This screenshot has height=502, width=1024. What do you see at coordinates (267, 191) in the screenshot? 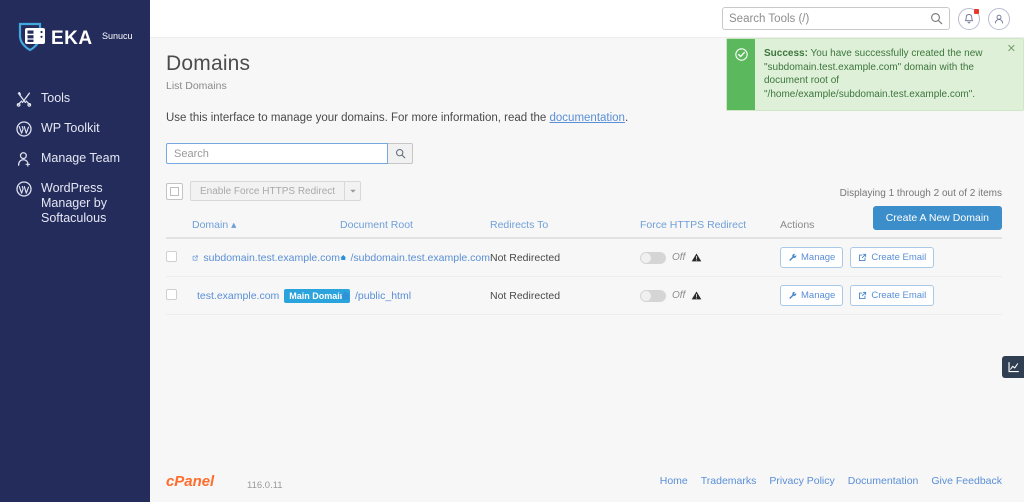
I see `bulk-action-label: Enable Force HTTPS Redirect` at bounding box center [267, 191].